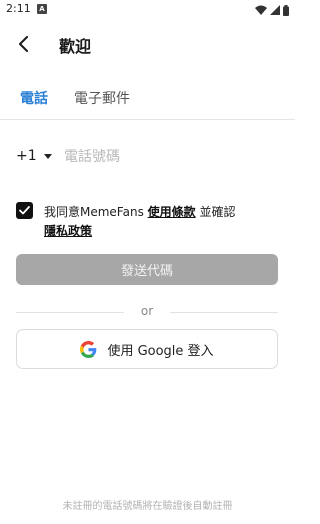  Describe the element at coordinates (47, 156) in the screenshot. I see `chevron-down-icon` at that location.